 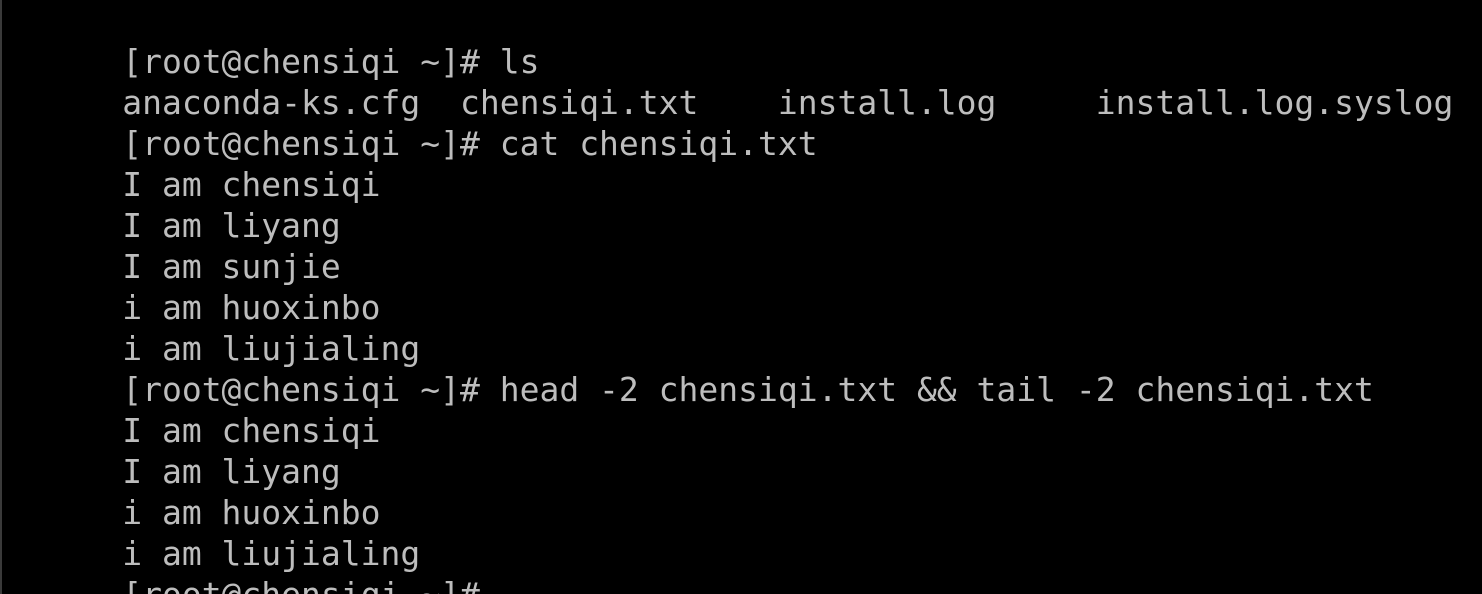 I want to click on command-text: cat chensiqi.txt, so click(x=658, y=143).